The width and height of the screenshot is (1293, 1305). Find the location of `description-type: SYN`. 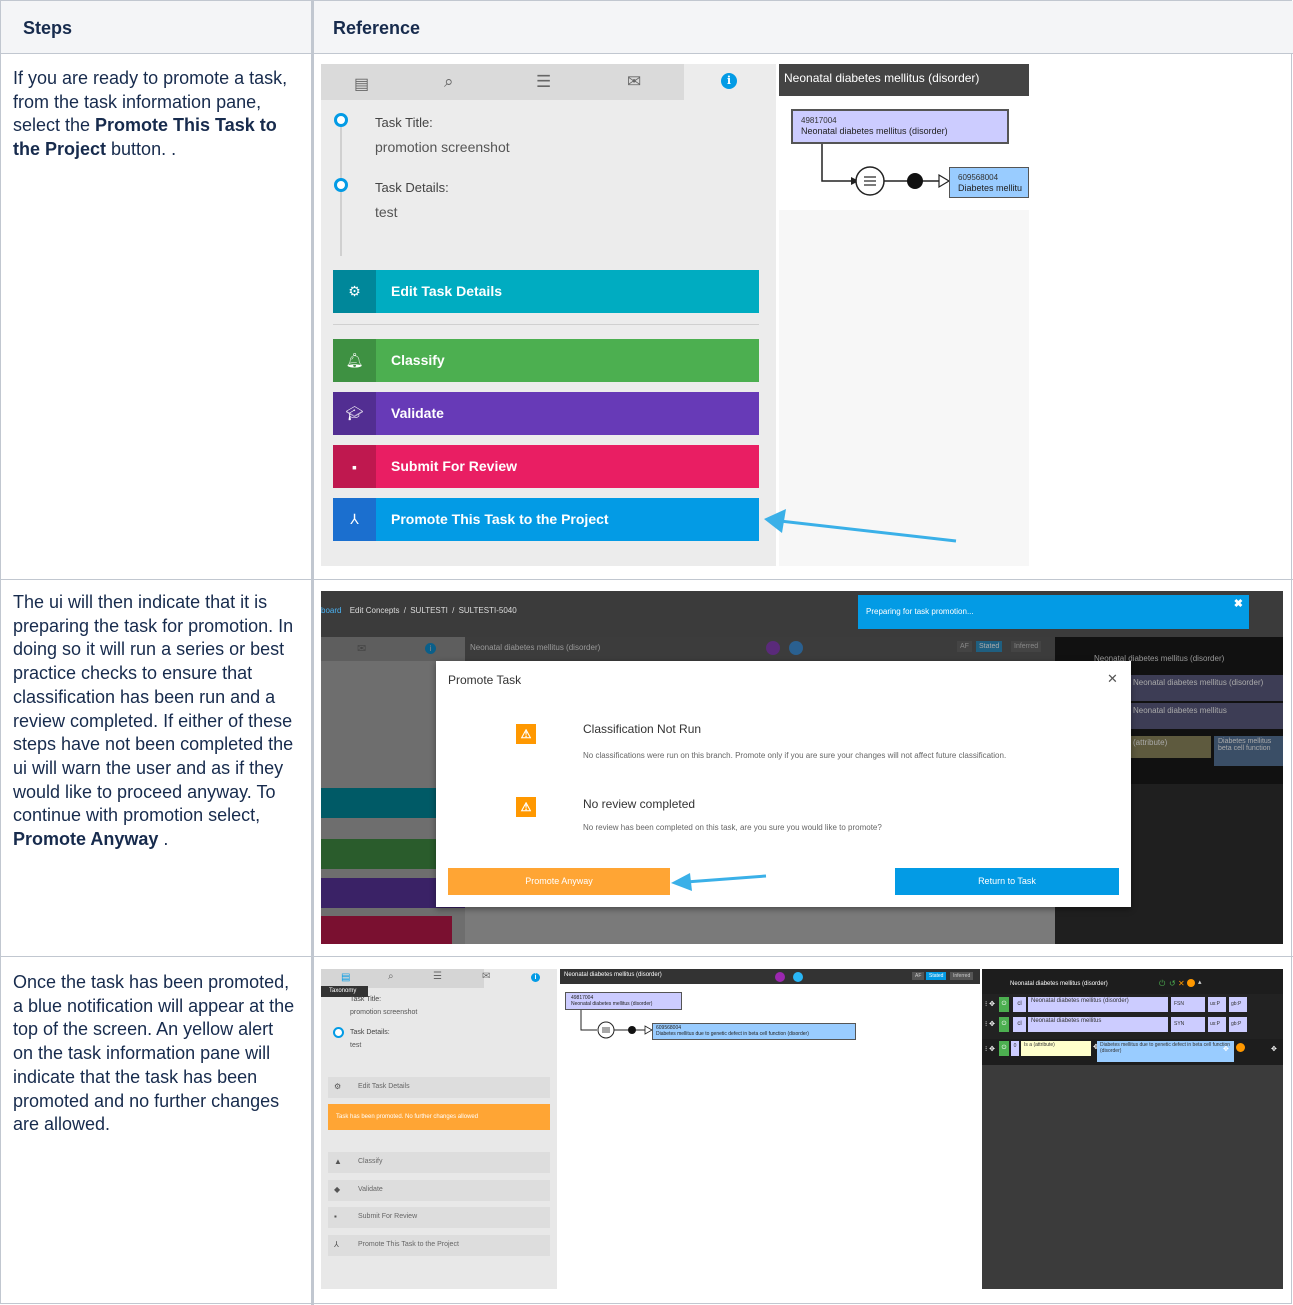

description-type: SYN is located at coordinates (1188, 1024).